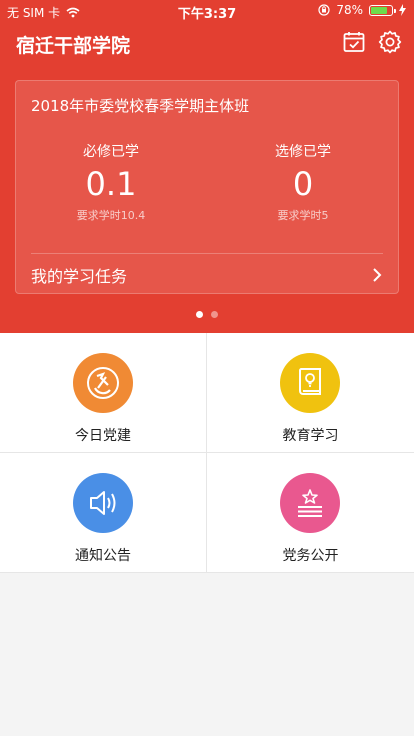  Describe the element at coordinates (103, 556) in the screenshot. I see `grid-label: 通知公告` at that location.